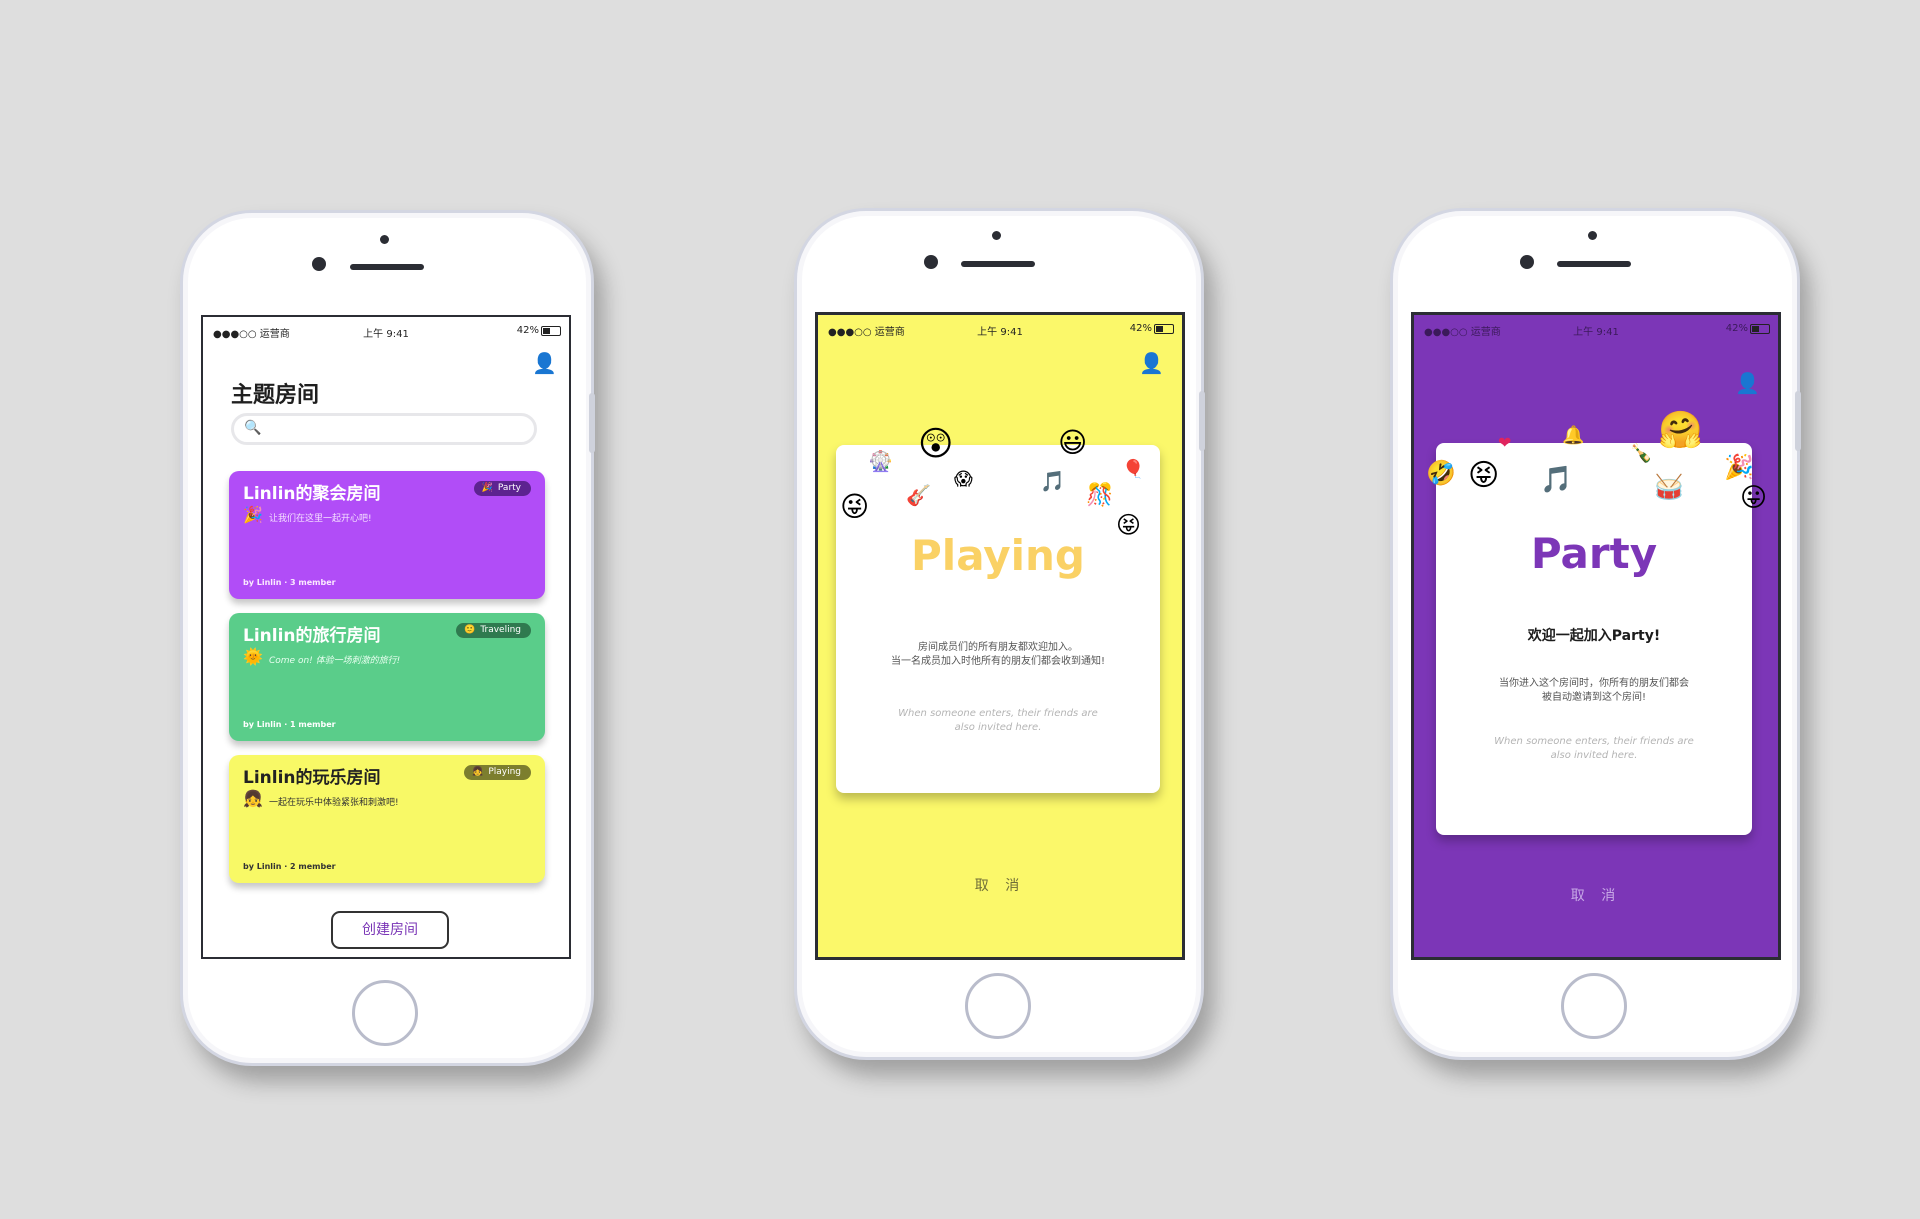  What do you see at coordinates (998, 555) in the screenshot?
I see `dialog-title: Playing` at bounding box center [998, 555].